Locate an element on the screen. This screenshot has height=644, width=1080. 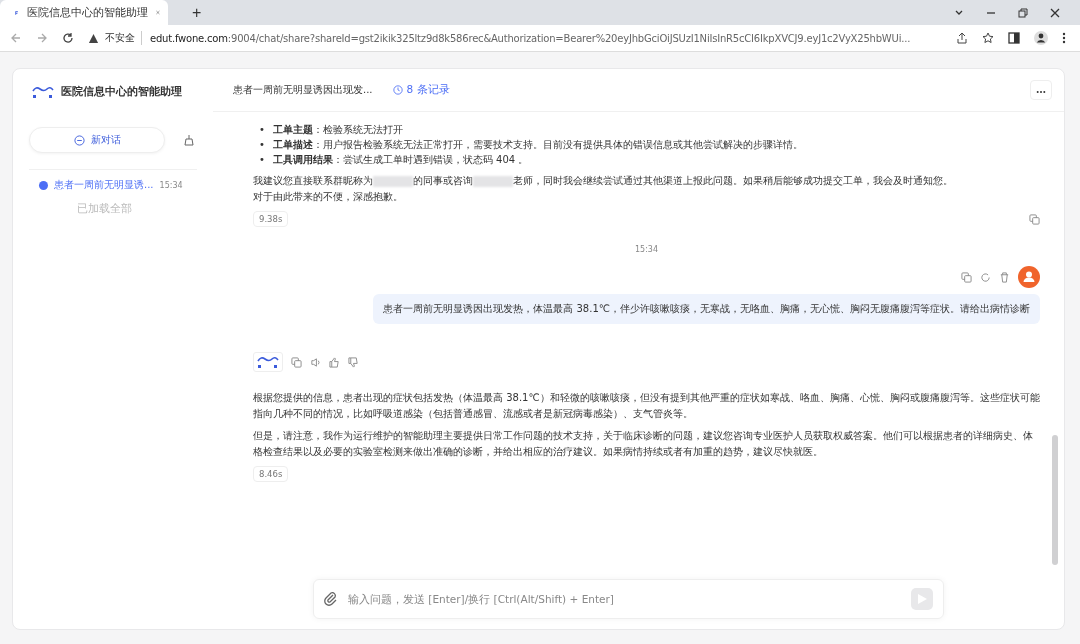
chat-icon is located at coordinates (79, 140).